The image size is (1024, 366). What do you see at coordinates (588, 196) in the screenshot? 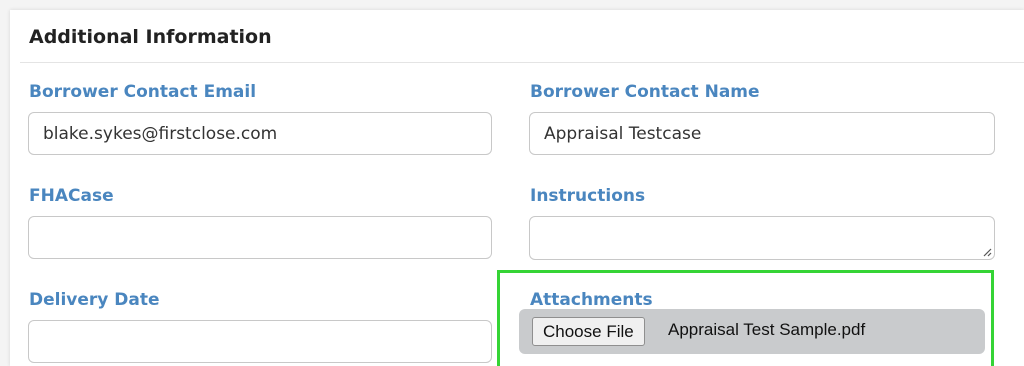
I see `instructions-label: Instructions` at bounding box center [588, 196].